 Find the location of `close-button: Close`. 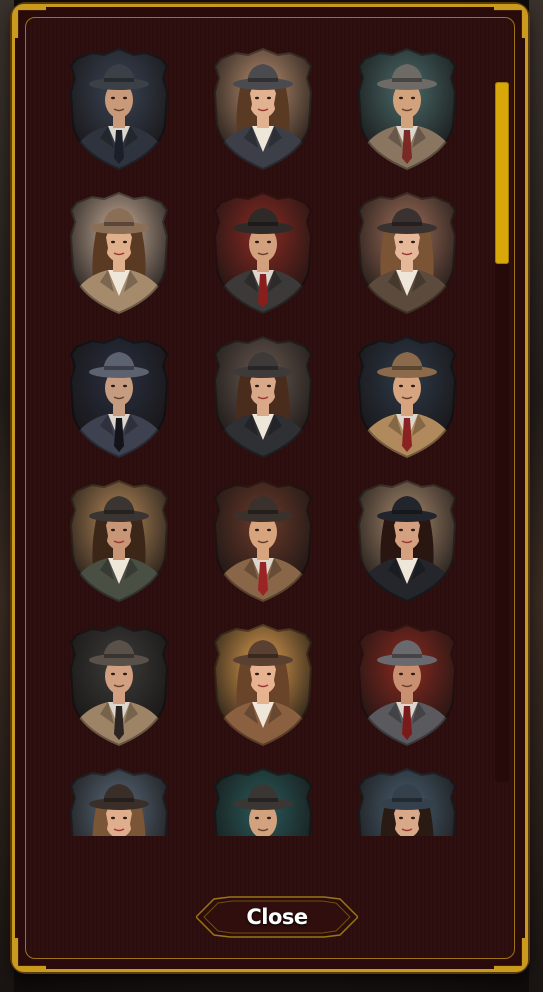

close-button: Close is located at coordinates (277, 917).